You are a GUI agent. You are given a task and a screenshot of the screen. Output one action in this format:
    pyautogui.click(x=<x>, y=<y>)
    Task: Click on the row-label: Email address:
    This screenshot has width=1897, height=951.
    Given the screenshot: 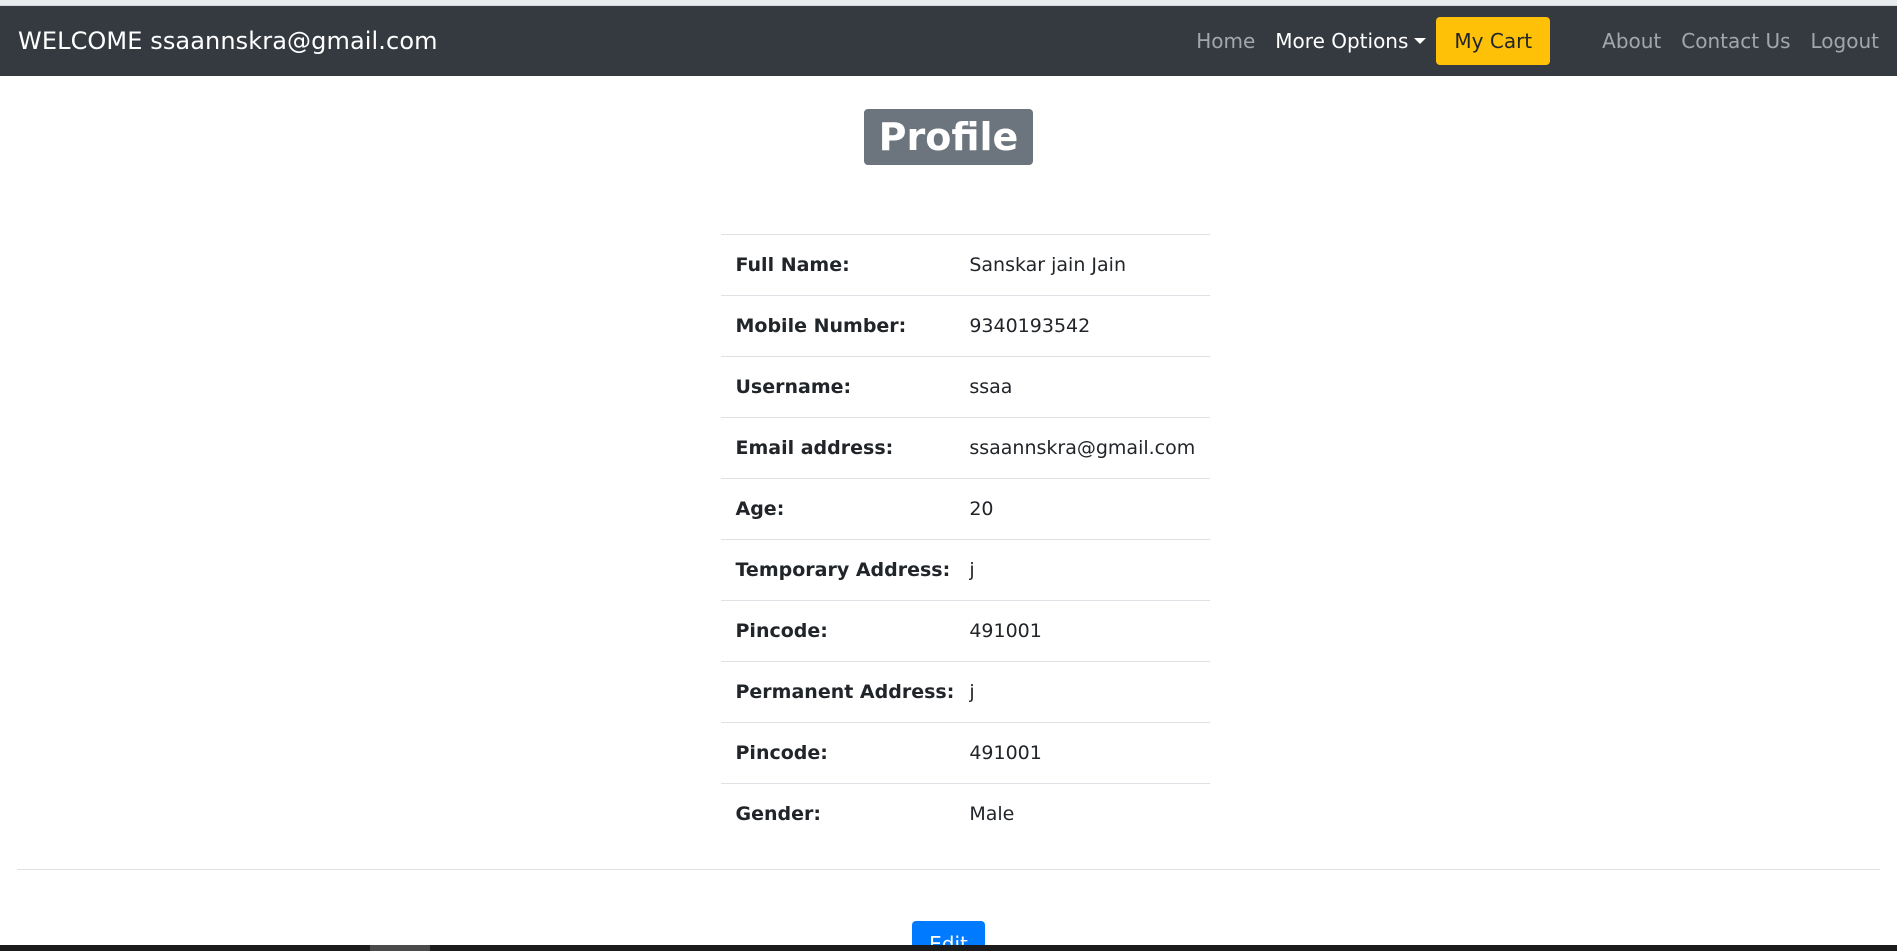 What is the action you would take?
    pyautogui.click(x=845, y=448)
    